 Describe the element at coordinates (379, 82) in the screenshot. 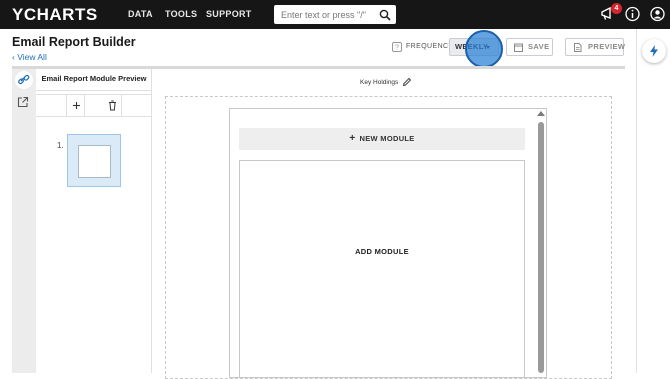

I see `preview-title: Key Holdings` at that location.